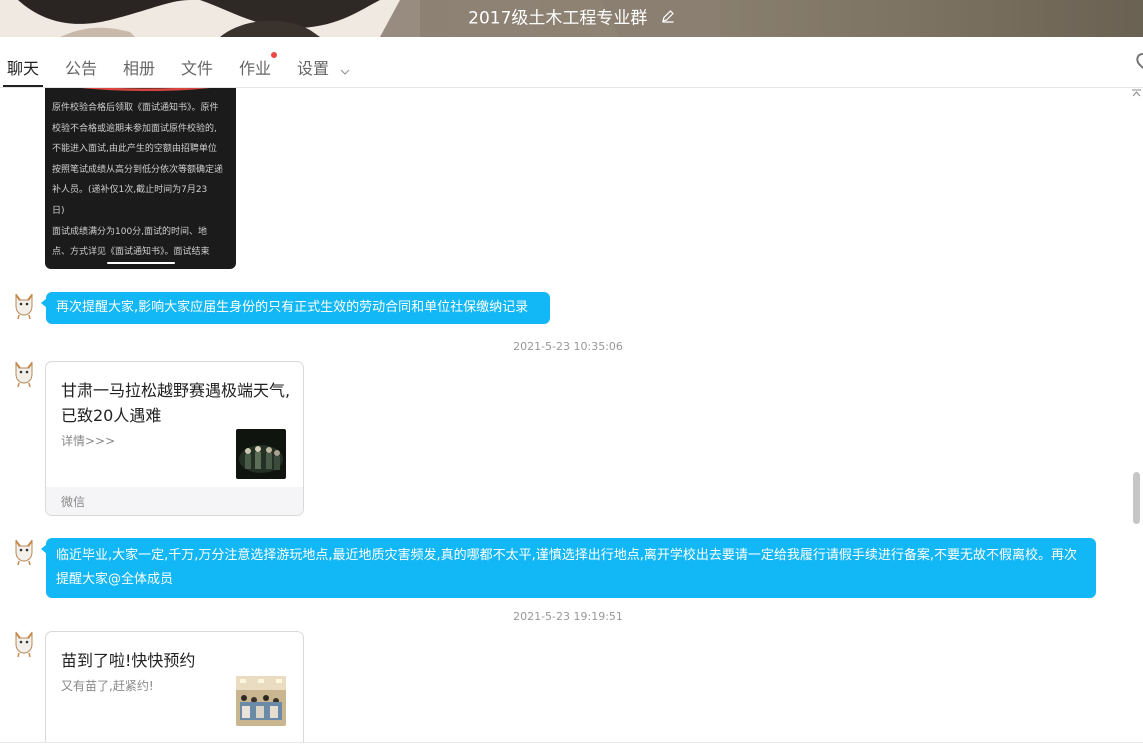  I want to click on card-description: 又有苗了,赶紧约!, so click(107, 686).